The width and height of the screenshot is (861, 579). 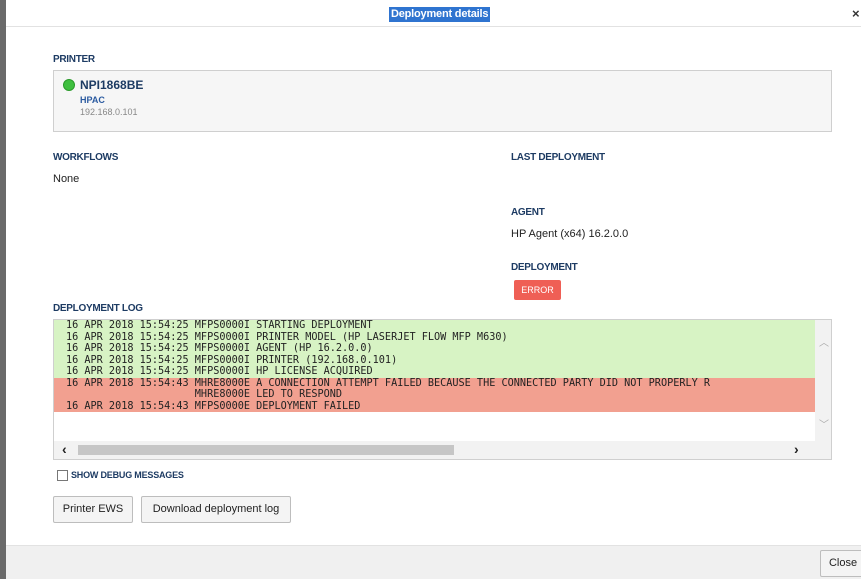 I want to click on close-icon: ×, so click(x=856, y=13).